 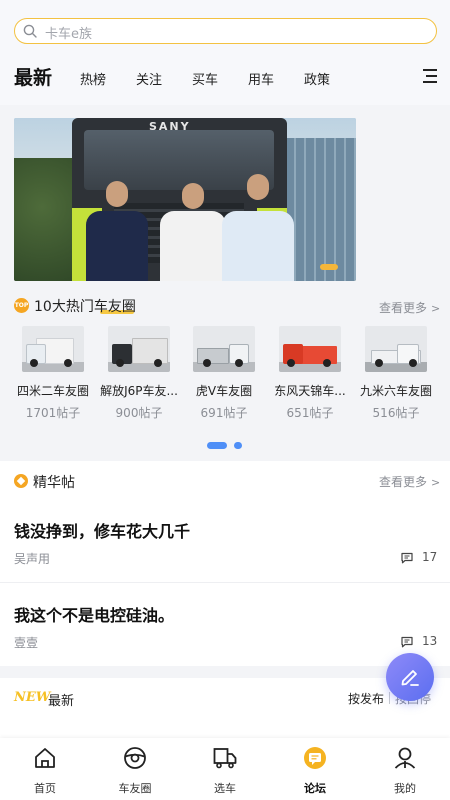 What do you see at coordinates (225, 758) in the screenshot?
I see `truck-icon` at bounding box center [225, 758].